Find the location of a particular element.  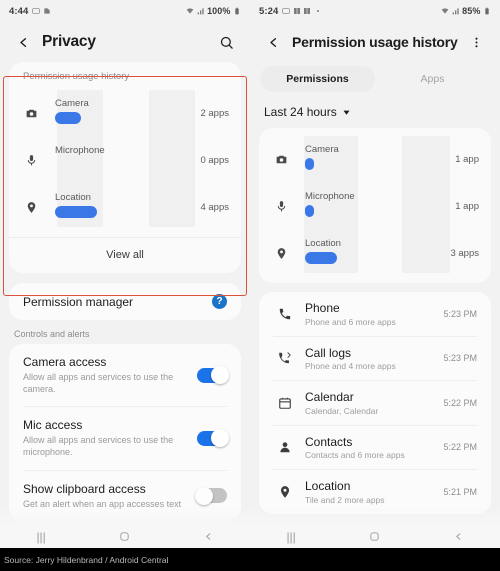

event-title: Calendar is located at coordinates (329, 397).